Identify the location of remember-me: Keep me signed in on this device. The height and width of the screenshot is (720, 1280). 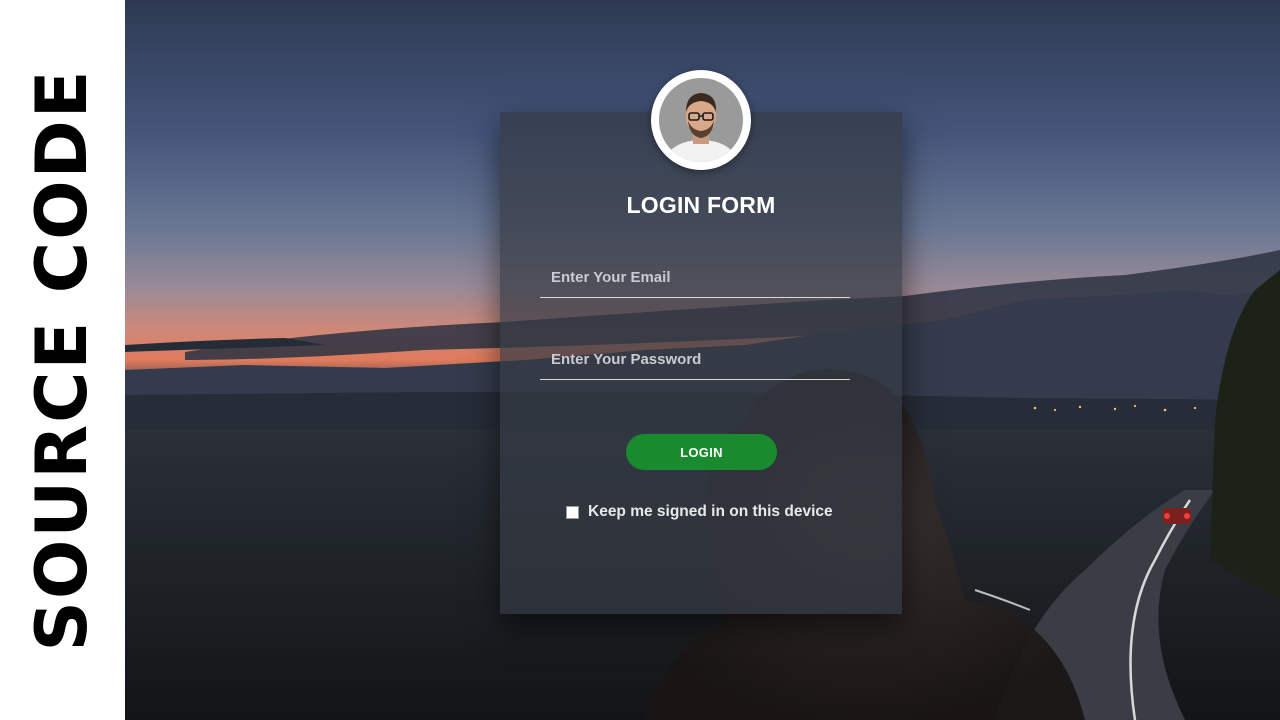
(699, 512).